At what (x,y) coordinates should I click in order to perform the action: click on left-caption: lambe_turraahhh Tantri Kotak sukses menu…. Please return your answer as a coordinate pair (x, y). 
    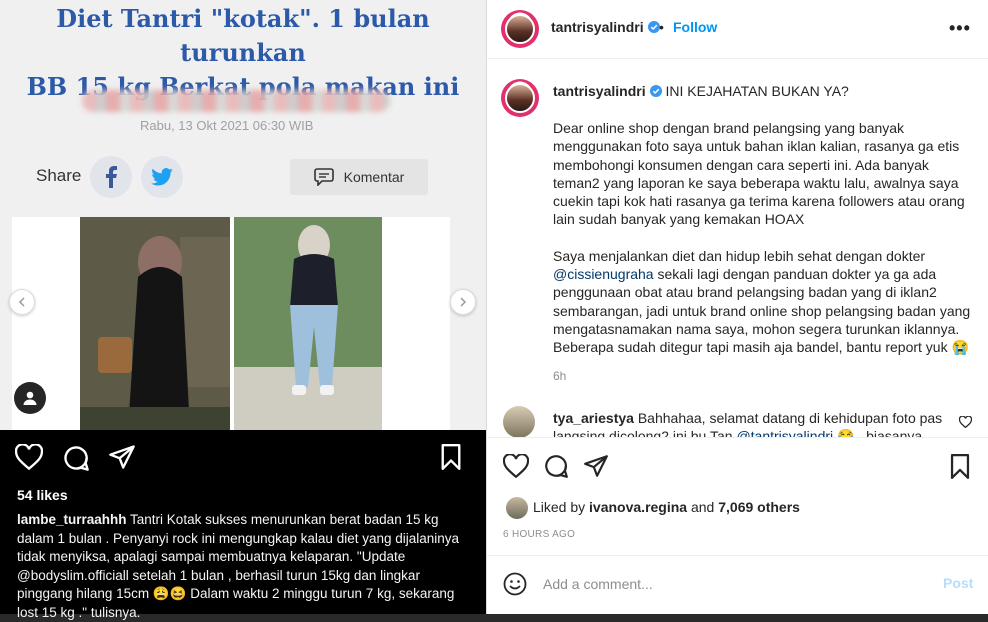
    Looking at the image, I should click on (242, 566).